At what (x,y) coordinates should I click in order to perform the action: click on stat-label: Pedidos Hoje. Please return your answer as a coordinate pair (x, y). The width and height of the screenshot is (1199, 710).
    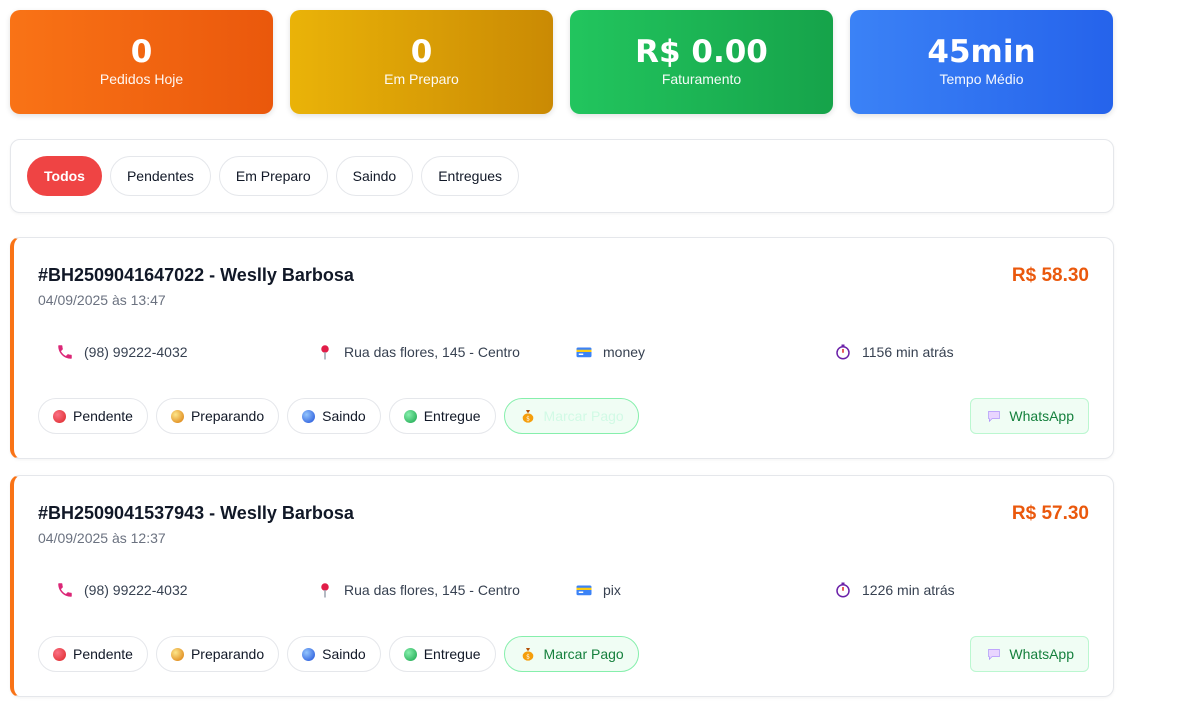
    Looking at the image, I should click on (141, 79).